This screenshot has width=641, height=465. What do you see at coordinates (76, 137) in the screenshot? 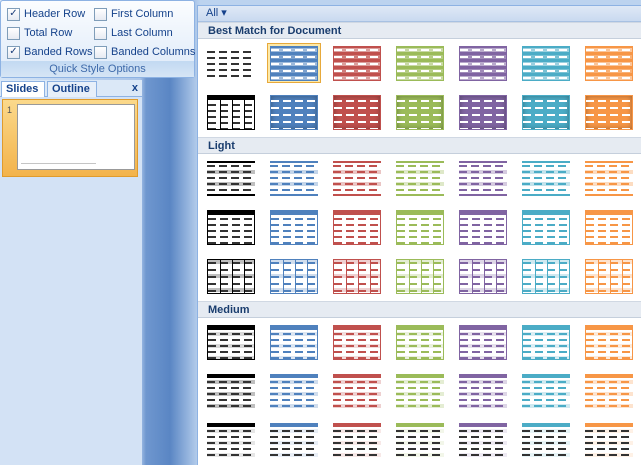
I see `slide-thumbnail` at bounding box center [76, 137].